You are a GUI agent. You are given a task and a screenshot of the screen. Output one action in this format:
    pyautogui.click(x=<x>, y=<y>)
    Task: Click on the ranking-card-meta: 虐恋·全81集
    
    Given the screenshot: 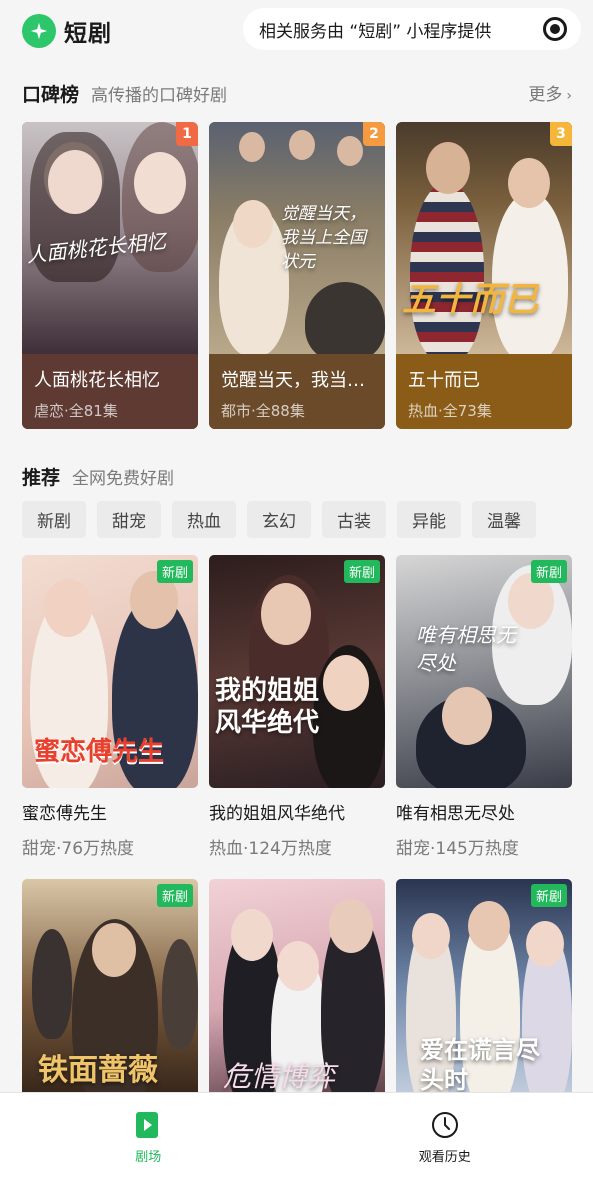 What is the action you would take?
    pyautogui.click(x=76, y=411)
    